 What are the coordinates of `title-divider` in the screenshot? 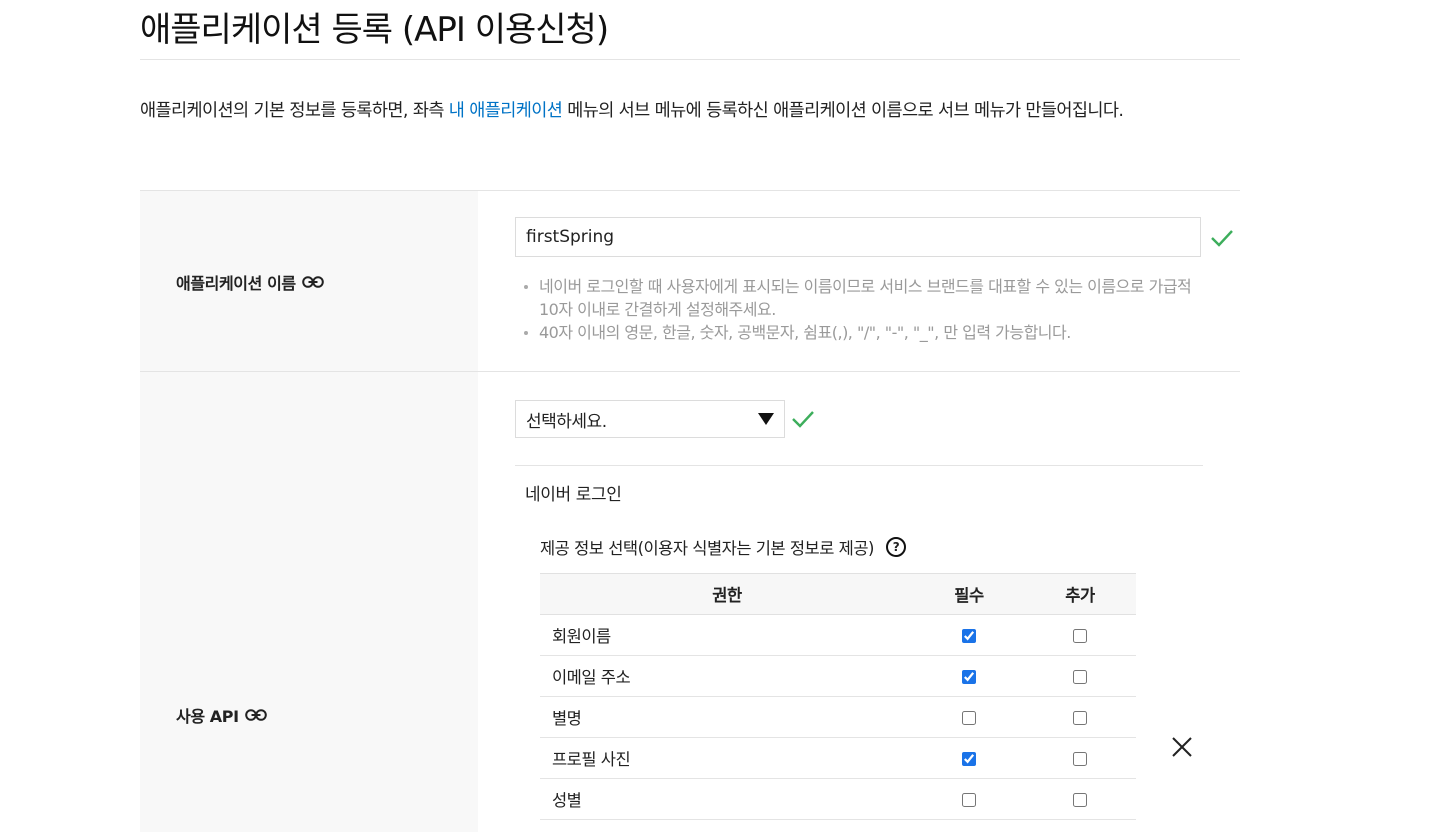 It's located at (690, 59).